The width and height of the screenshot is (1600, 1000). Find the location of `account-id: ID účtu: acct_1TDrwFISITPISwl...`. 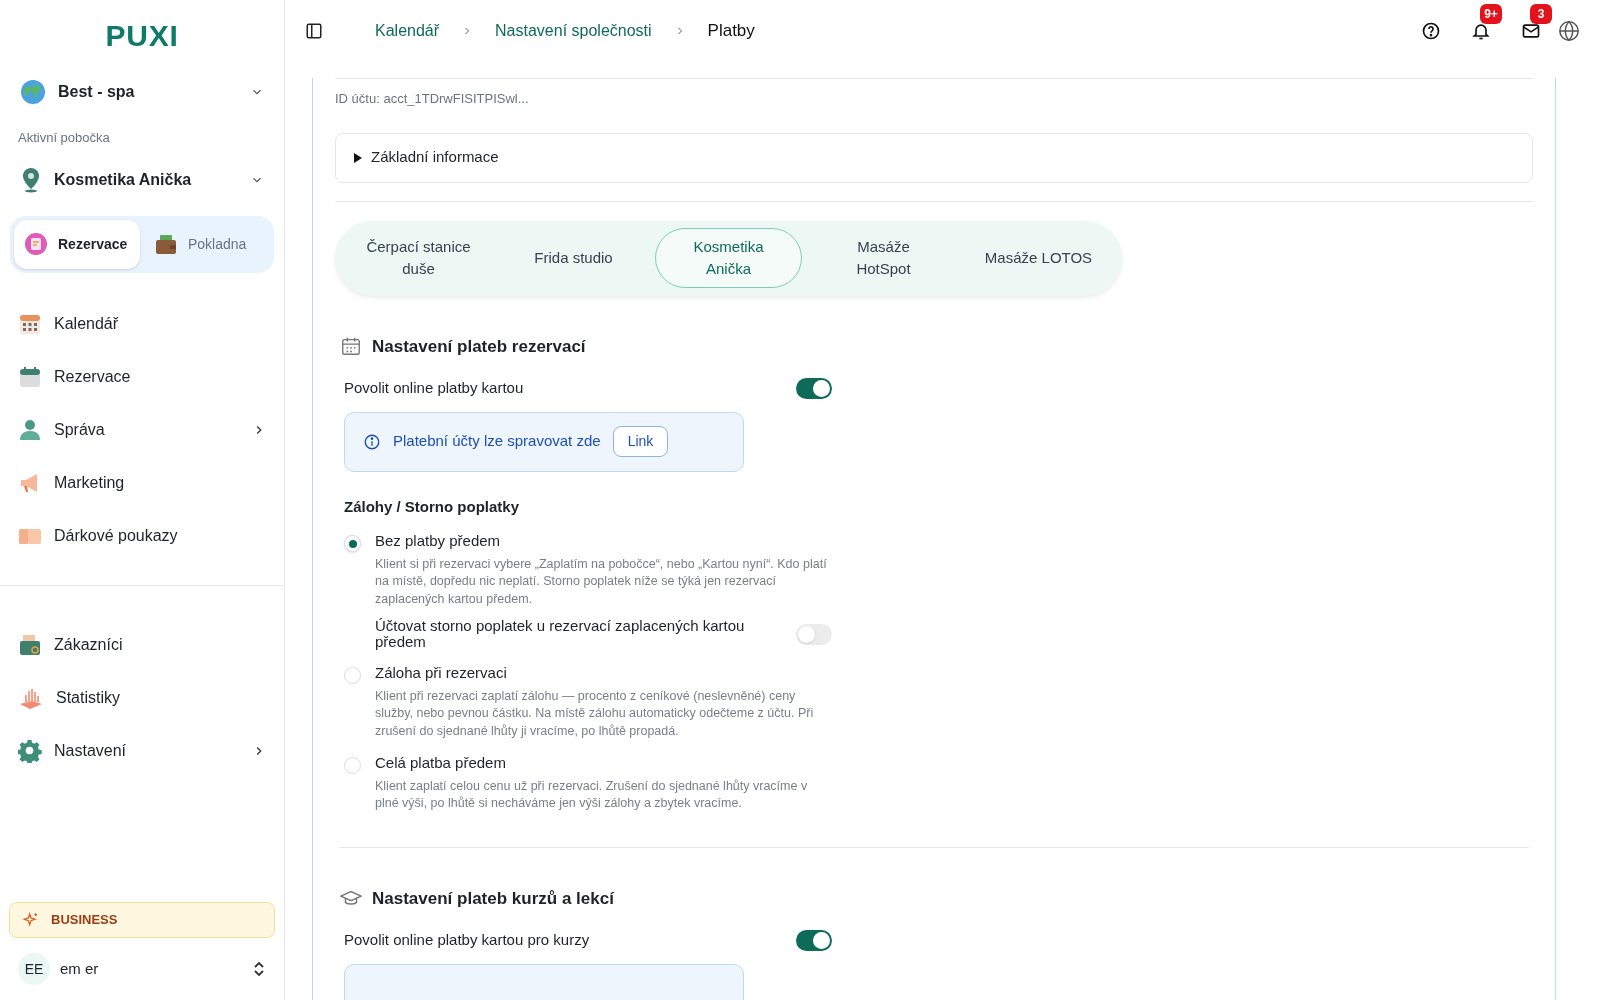

account-id: ID účtu: acct_1TDrwFISITPISwl... is located at coordinates (432, 99).